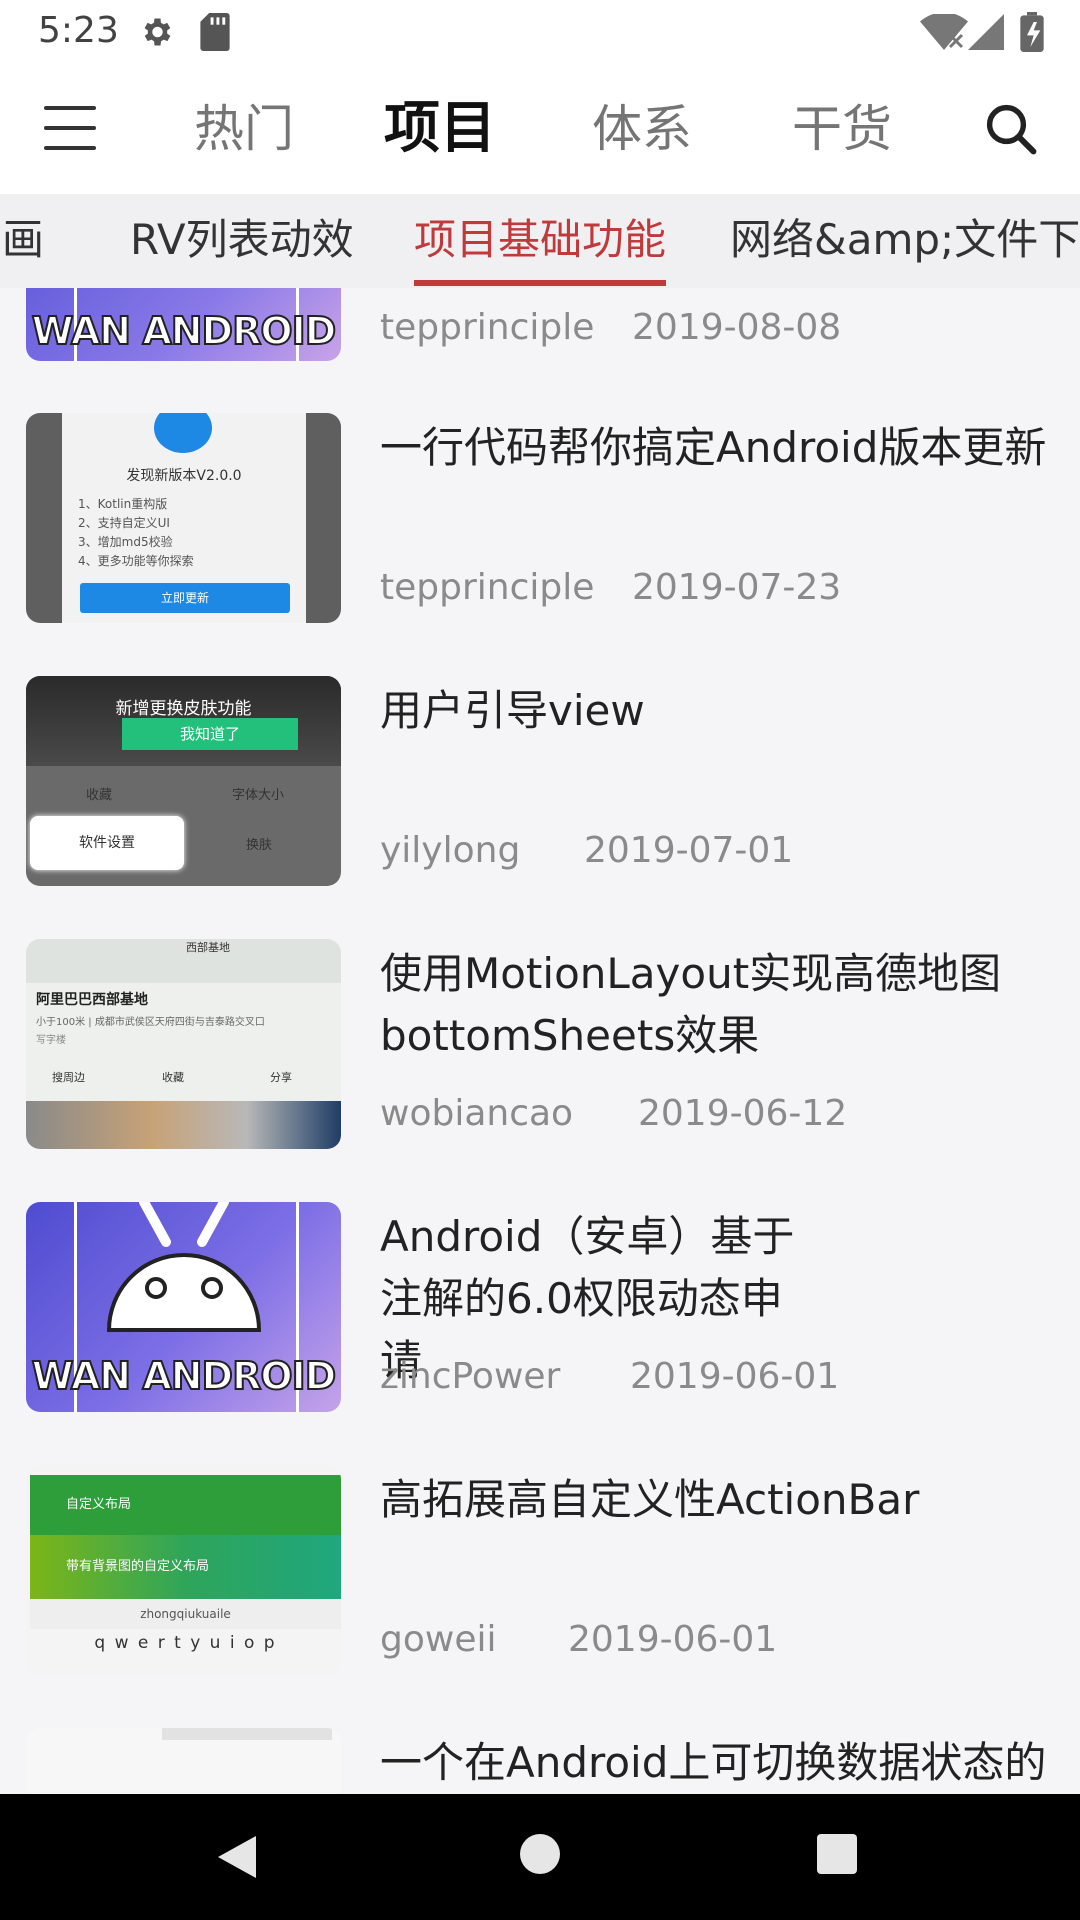 This screenshot has height=1920, width=1080. What do you see at coordinates (713, 1762) in the screenshot?
I see `item-title: 一个在Android上可切换数据状态的` at bounding box center [713, 1762].